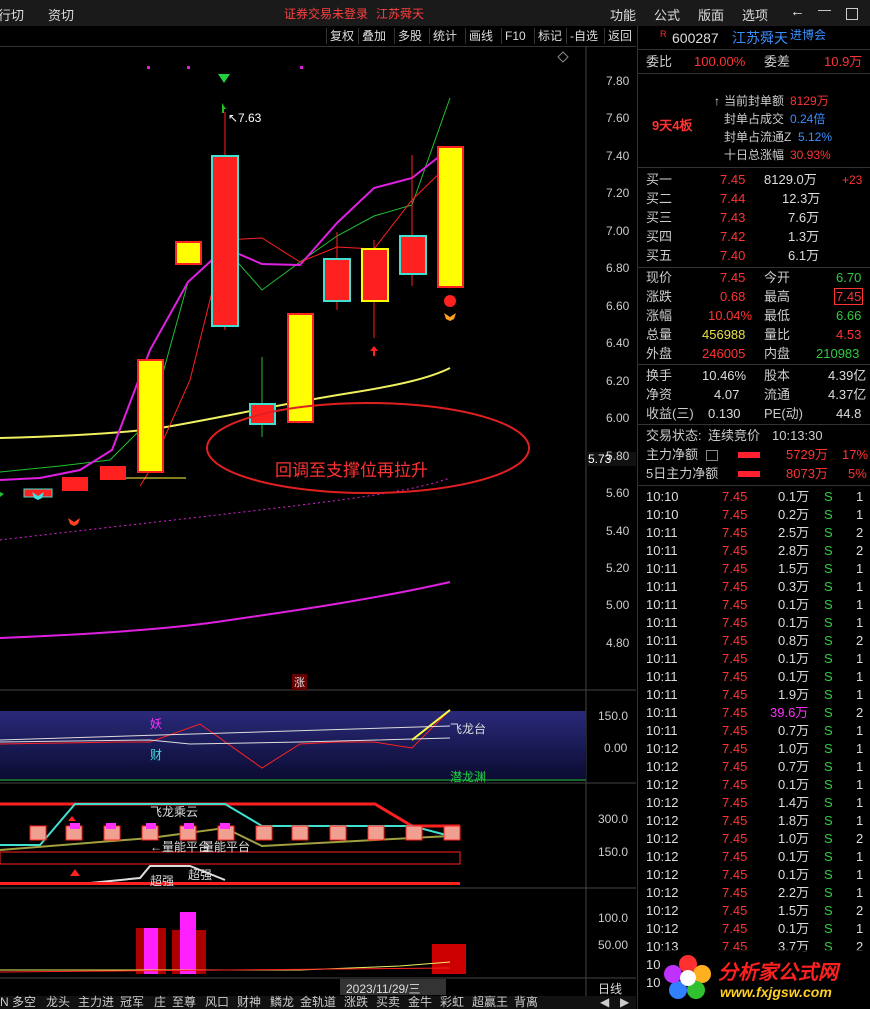  Describe the element at coordinates (604, 1002) in the screenshot. I see `tab-scroll-left-icon: ◀` at that location.